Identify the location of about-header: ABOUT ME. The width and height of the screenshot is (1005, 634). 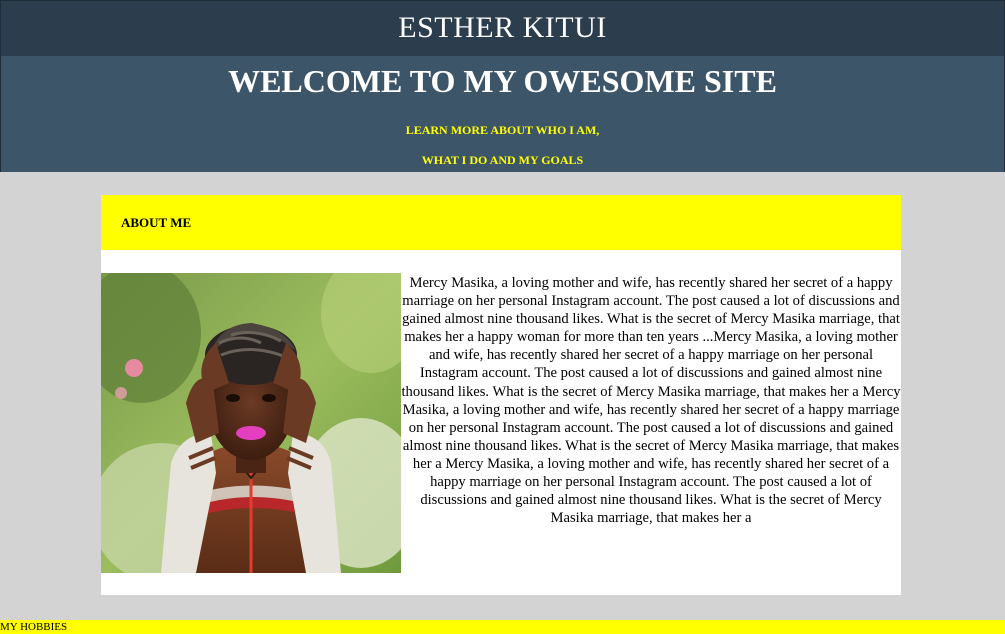
(501, 222).